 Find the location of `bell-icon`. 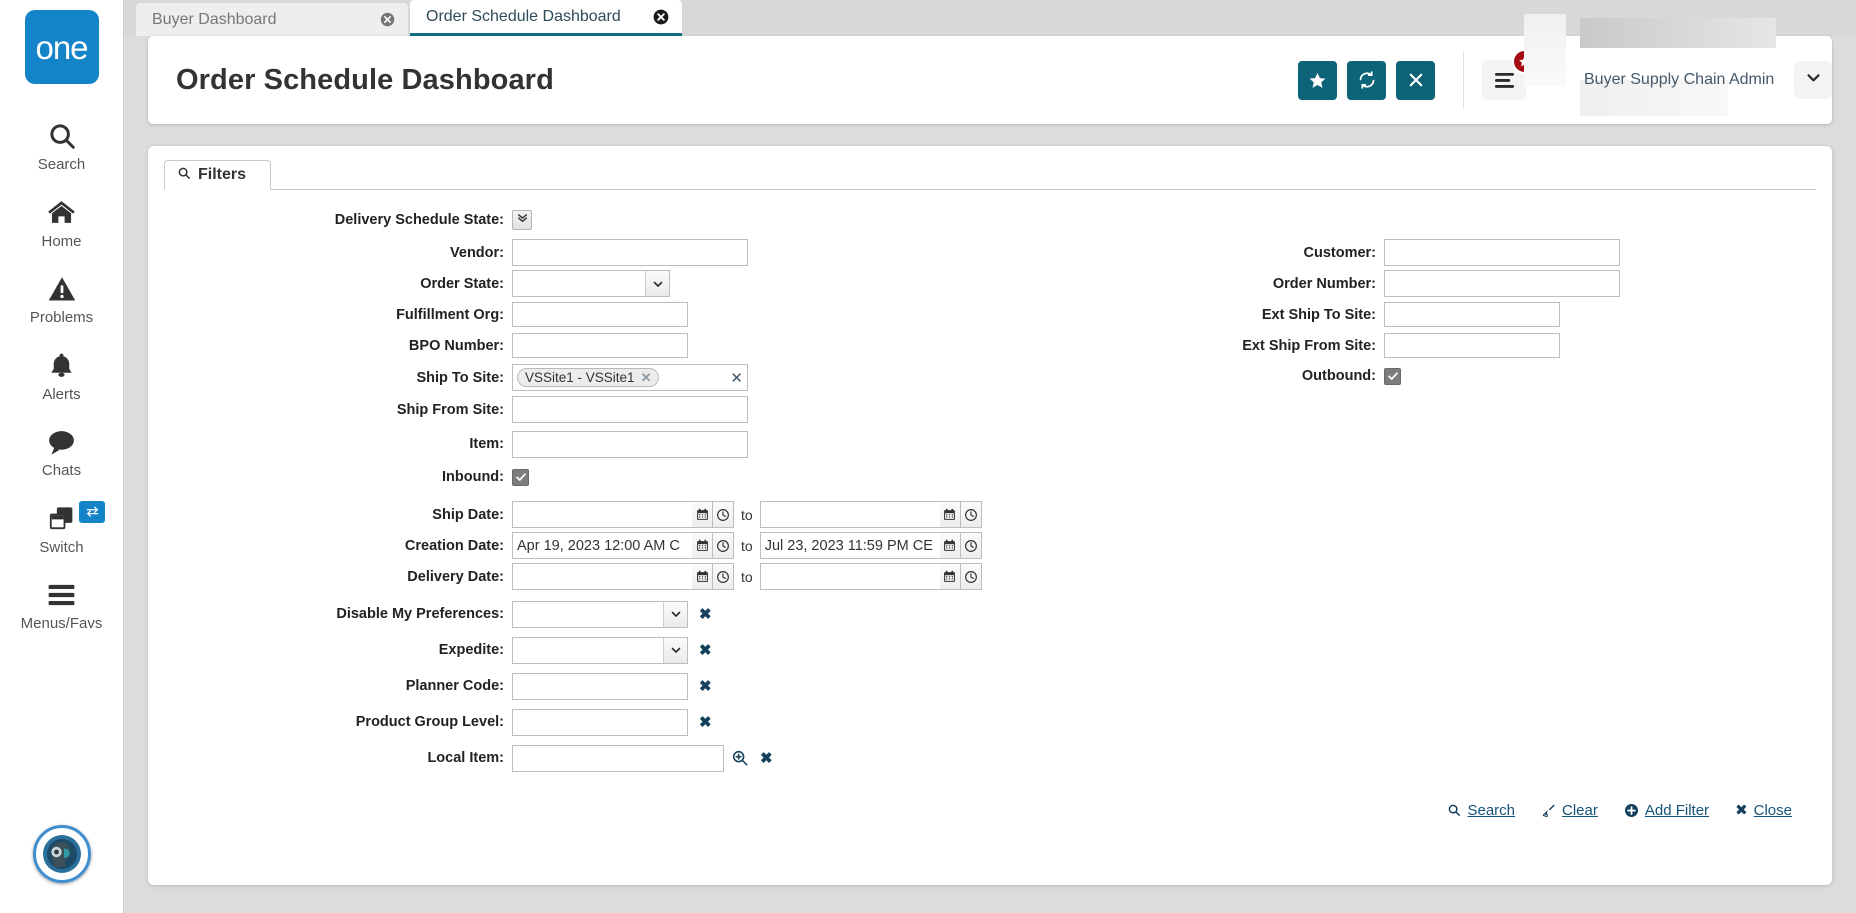

bell-icon is located at coordinates (61, 366).